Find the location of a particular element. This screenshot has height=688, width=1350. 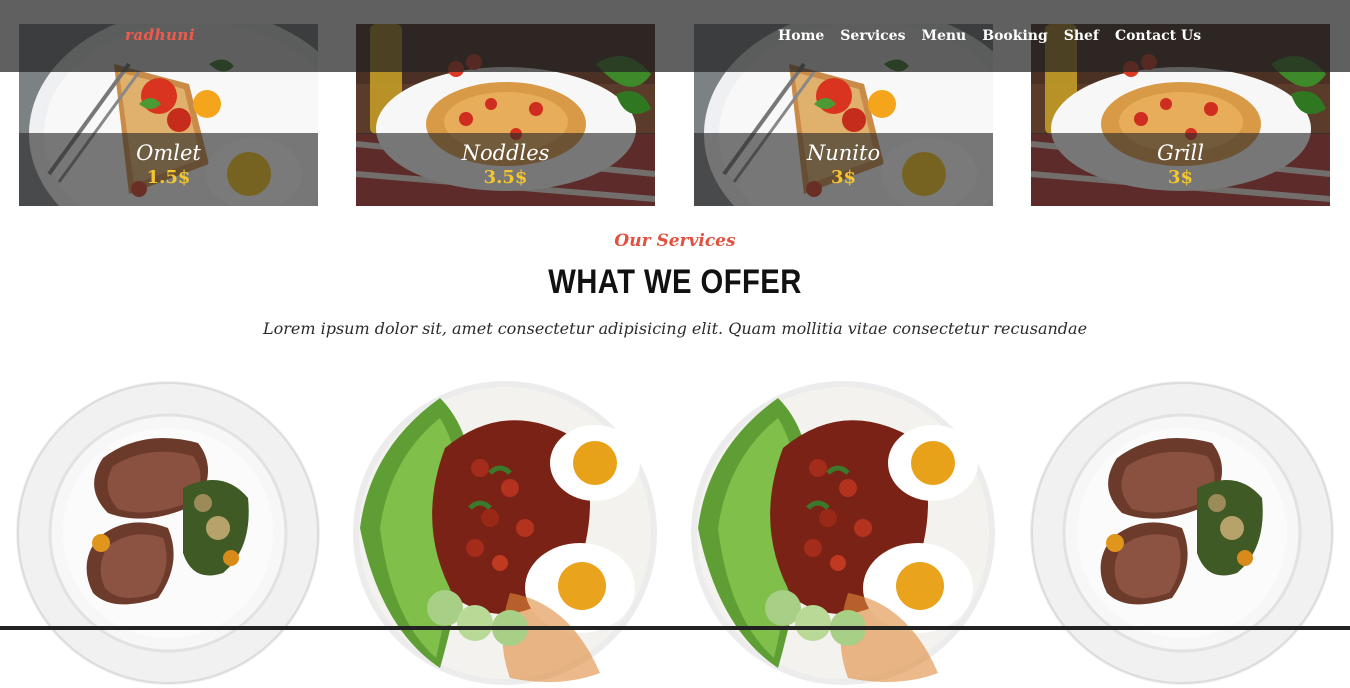

services-title: WHAT WE OFFER is located at coordinates (675, 282).